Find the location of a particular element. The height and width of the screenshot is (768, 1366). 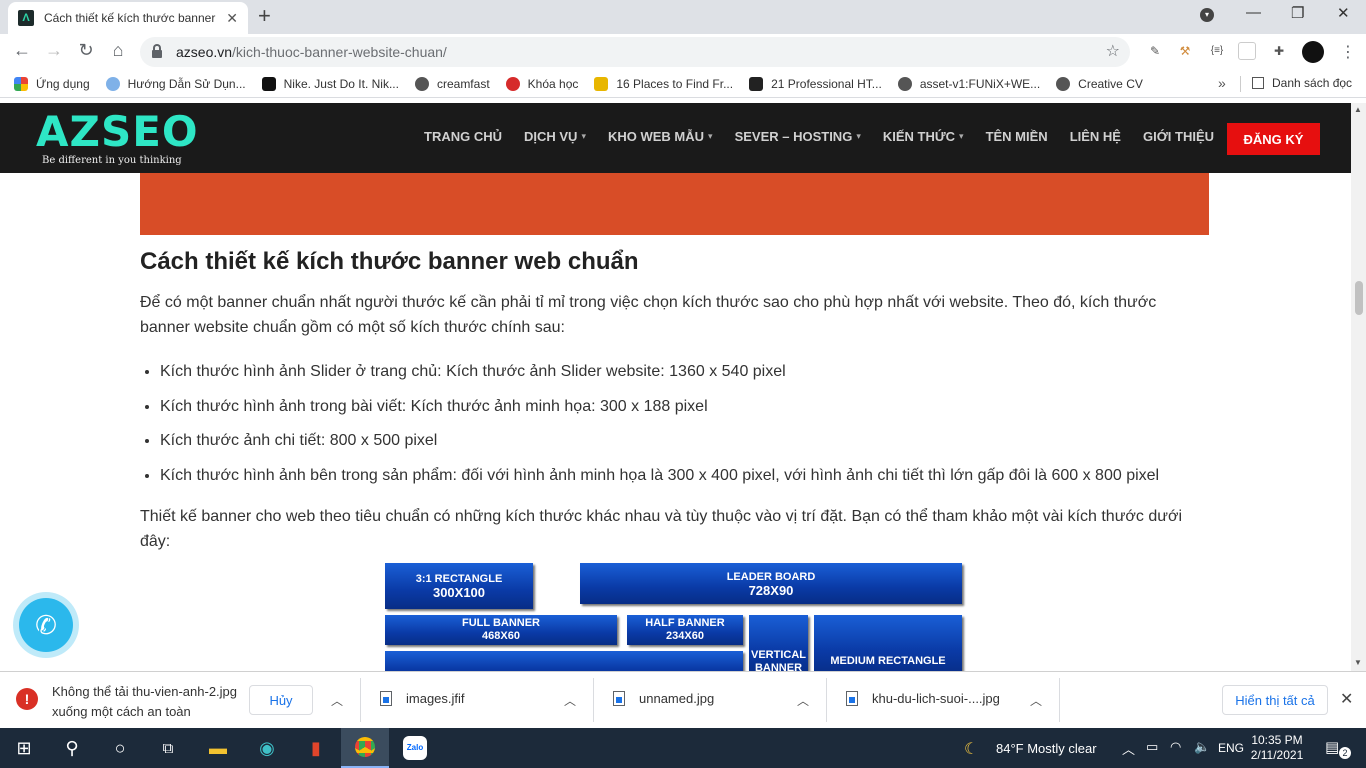

notification-count: 2 is located at coordinates (1345, 753).